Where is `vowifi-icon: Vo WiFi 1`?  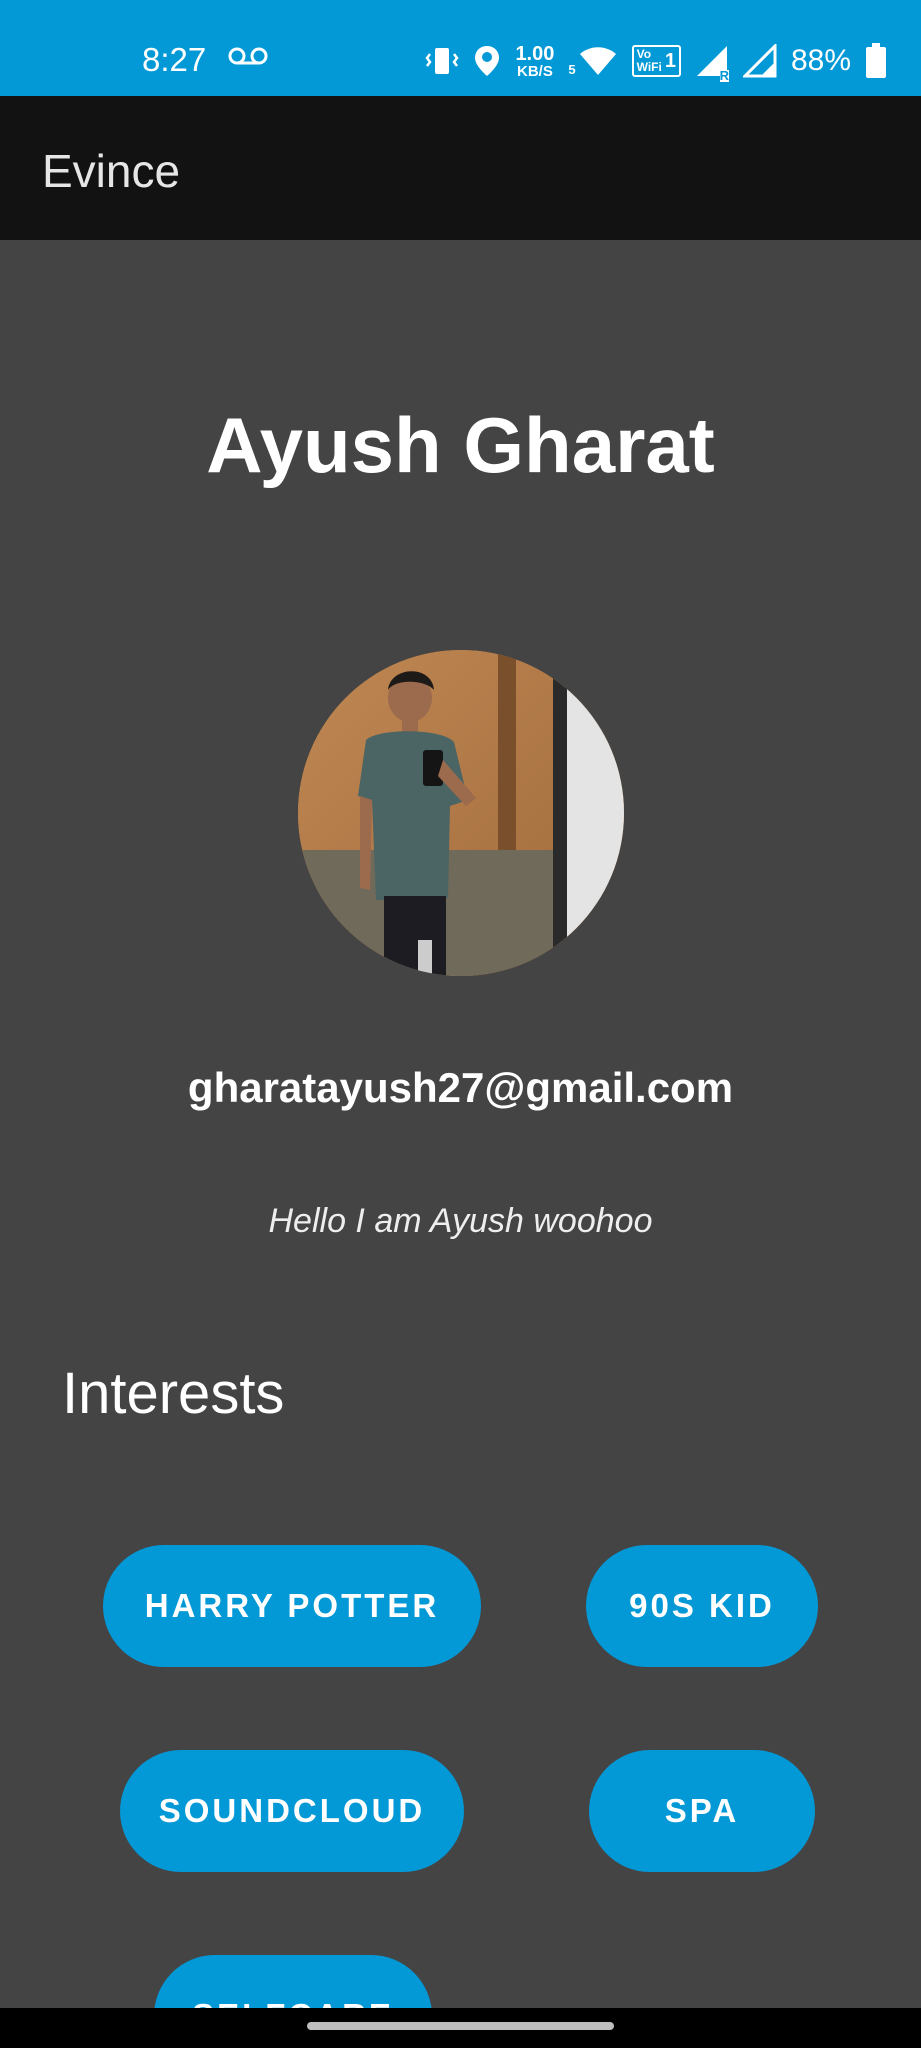
vowifi-icon: Vo WiFi 1 is located at coordinates (656, 61).